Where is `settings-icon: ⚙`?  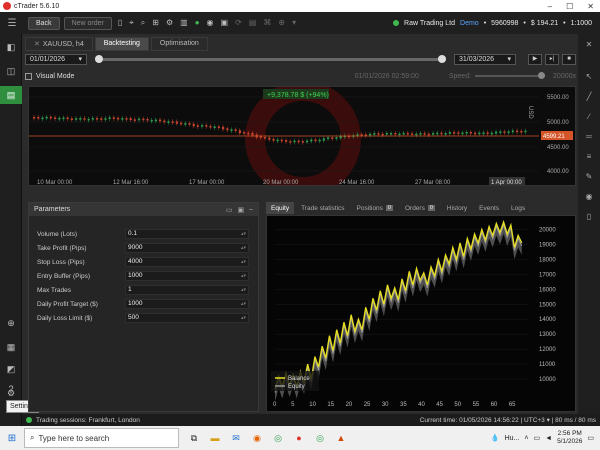
settings-icon: ⚙ is located at coordinates (169, 23).